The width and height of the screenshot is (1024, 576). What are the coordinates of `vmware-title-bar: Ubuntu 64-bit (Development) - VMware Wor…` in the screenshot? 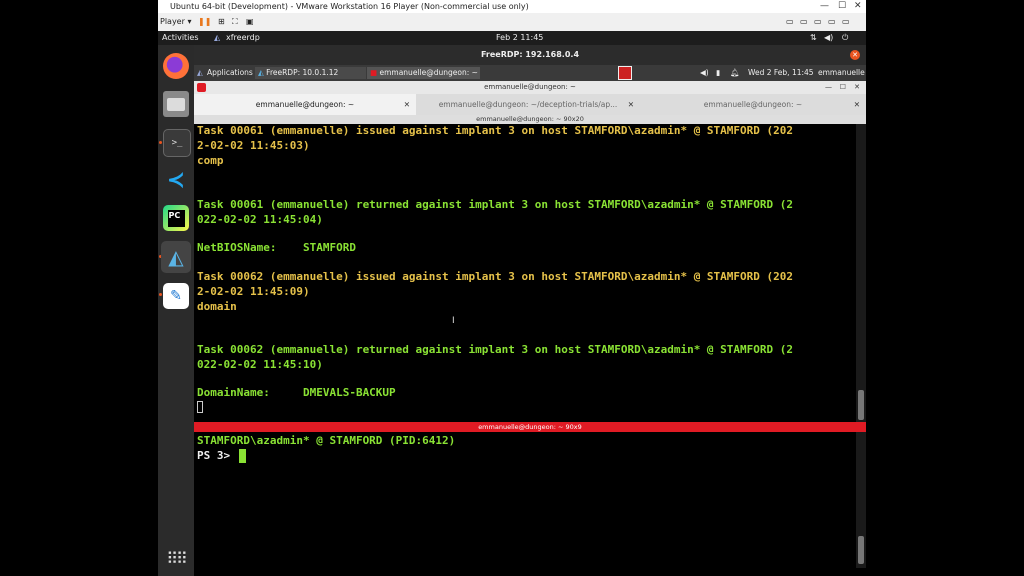 It's located at (512, 6).